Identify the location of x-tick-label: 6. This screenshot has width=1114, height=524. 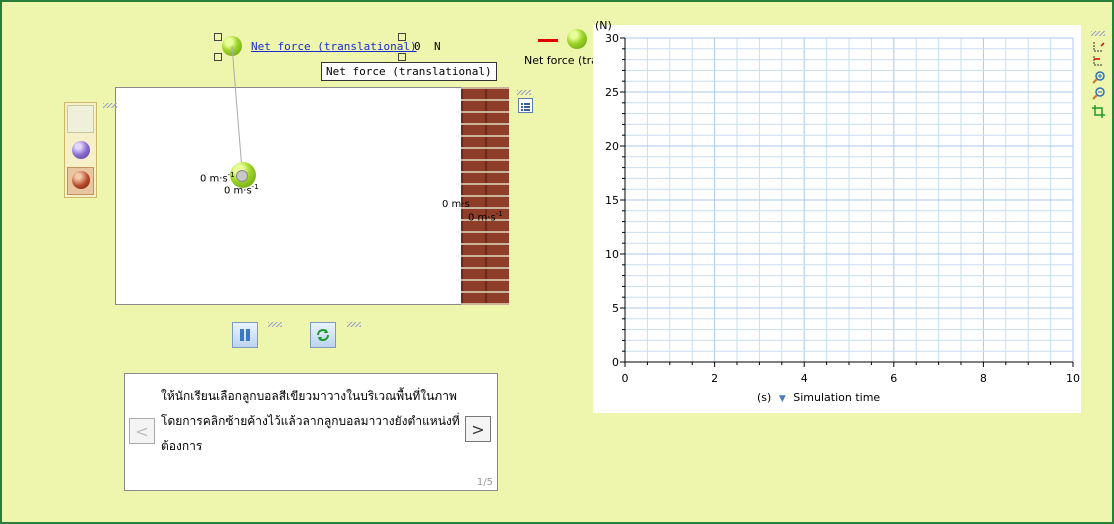
(893, 378).